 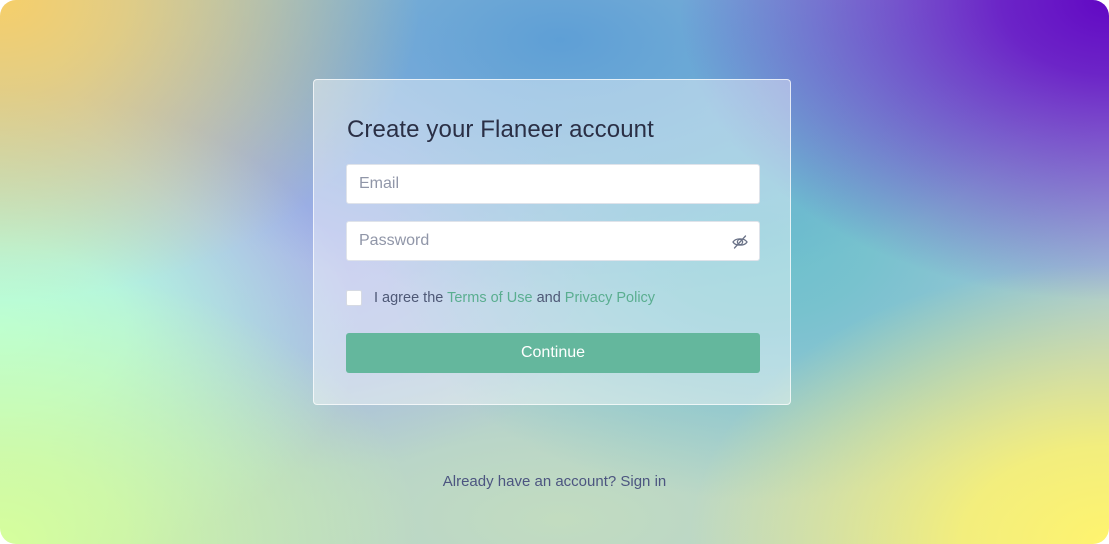 What do you see at coordinates (643, 481) in the screenshot?
I see `sign-in-link: Sign in` at bounding box center [643, 481].